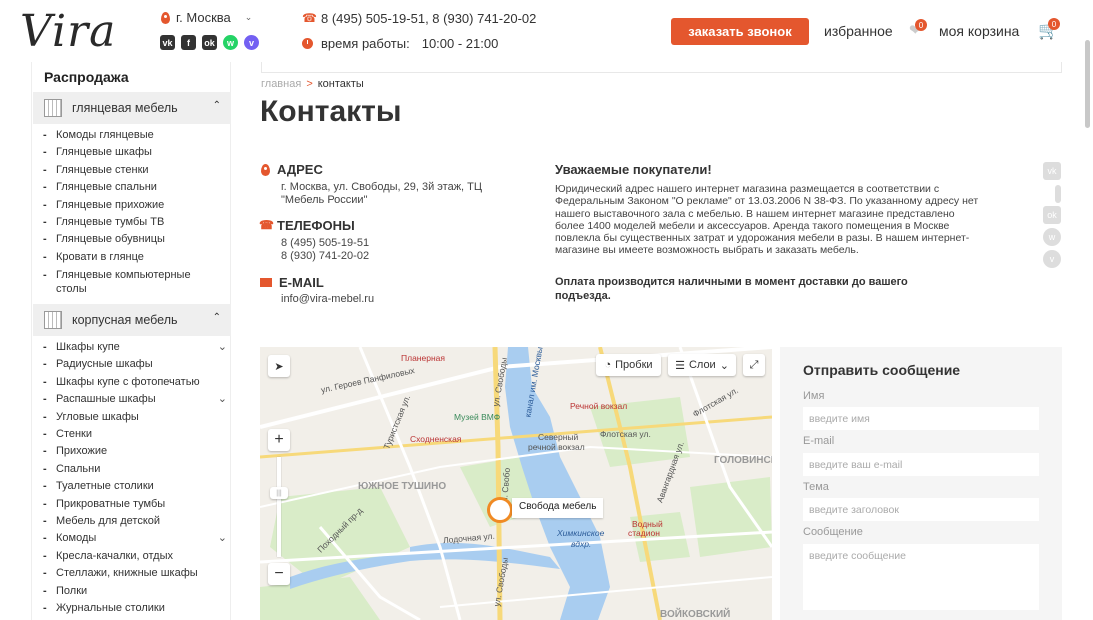 Image resolution: width=1093 pixels, height=620 pixels. What do you see at coordinates (608, 365) in the screenshot?
I see `traffic-icon: ◔` at bounding box center [608, 365].